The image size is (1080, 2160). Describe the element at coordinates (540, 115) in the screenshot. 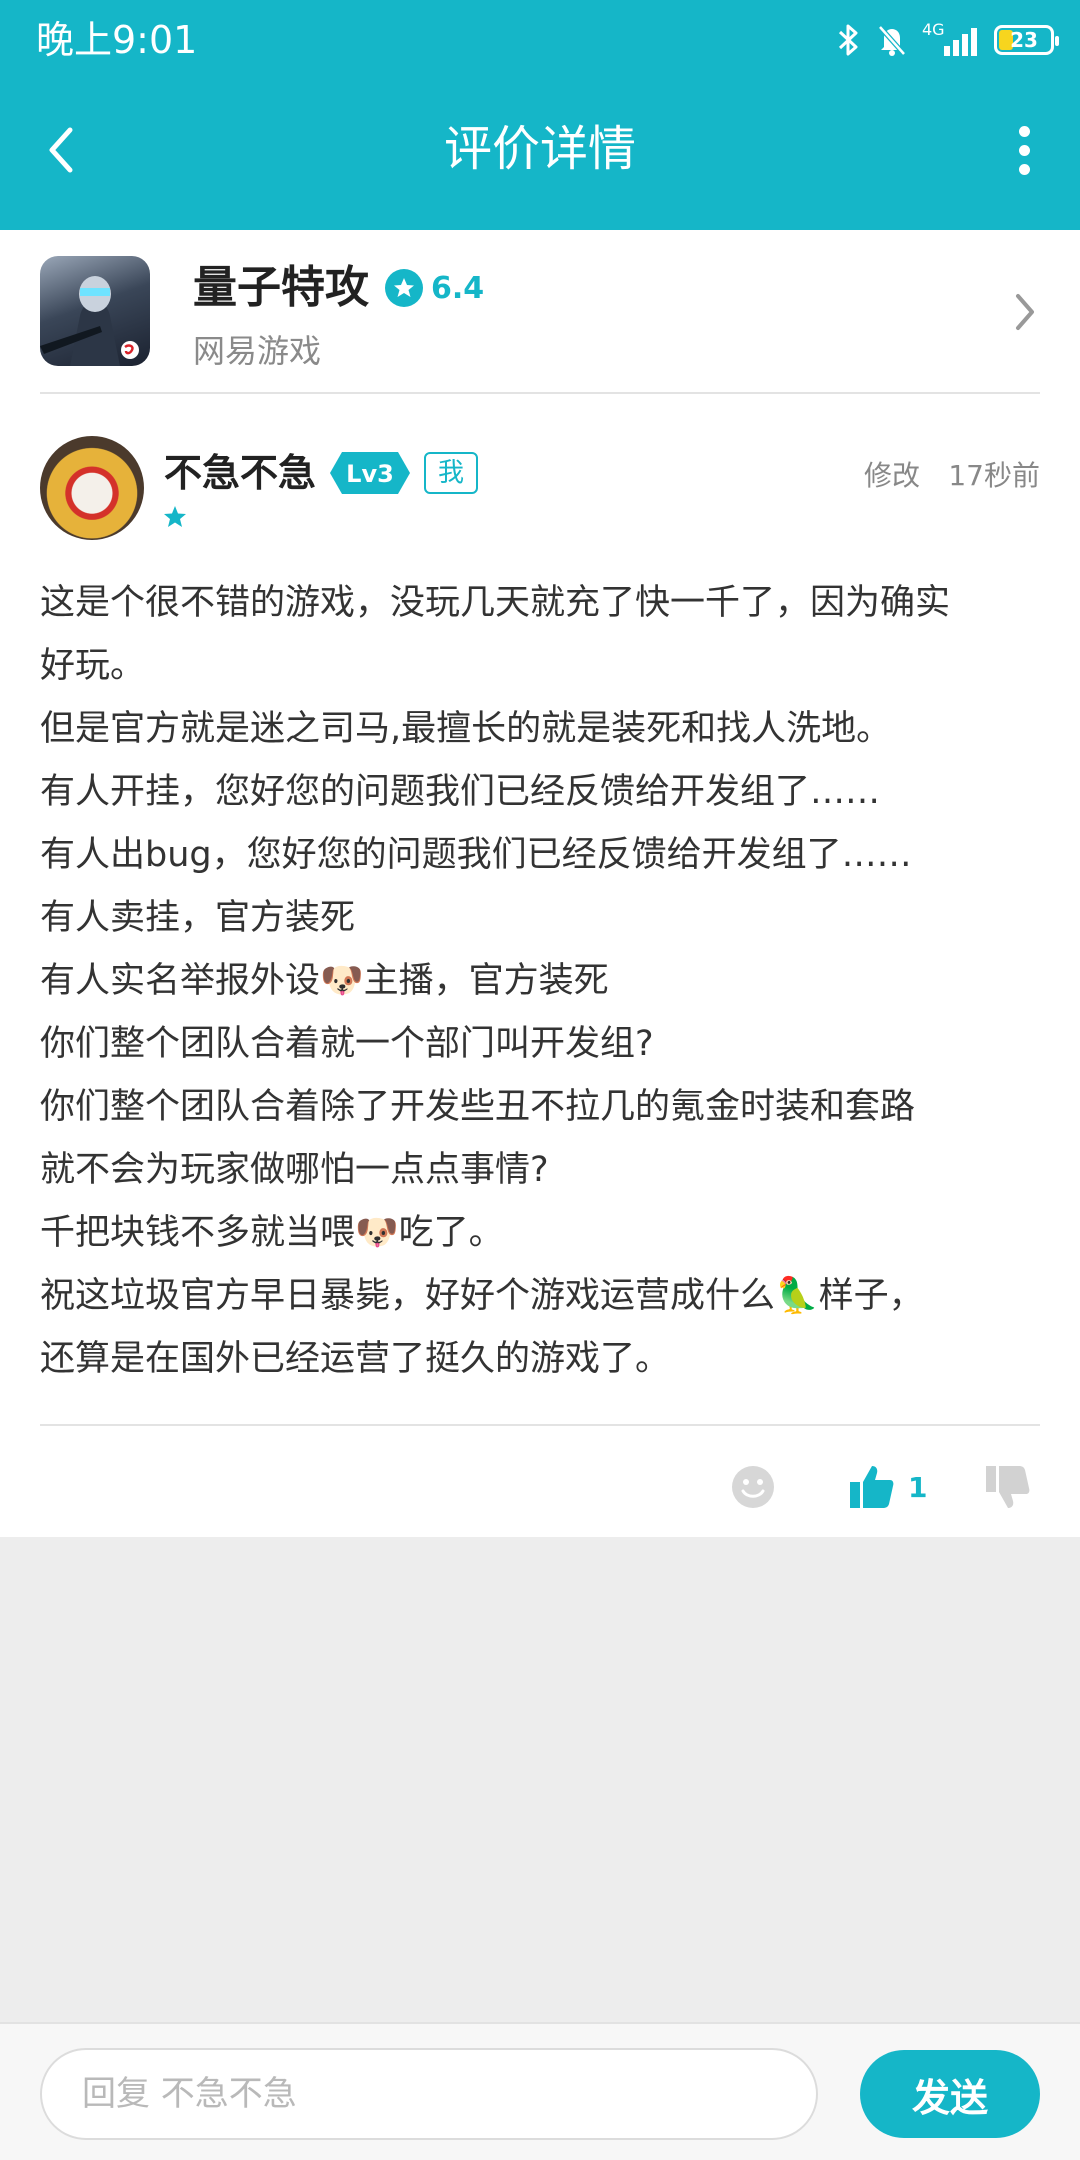

I see `top-bar: 晚上9:01 4G 23 评价详情` at that location.